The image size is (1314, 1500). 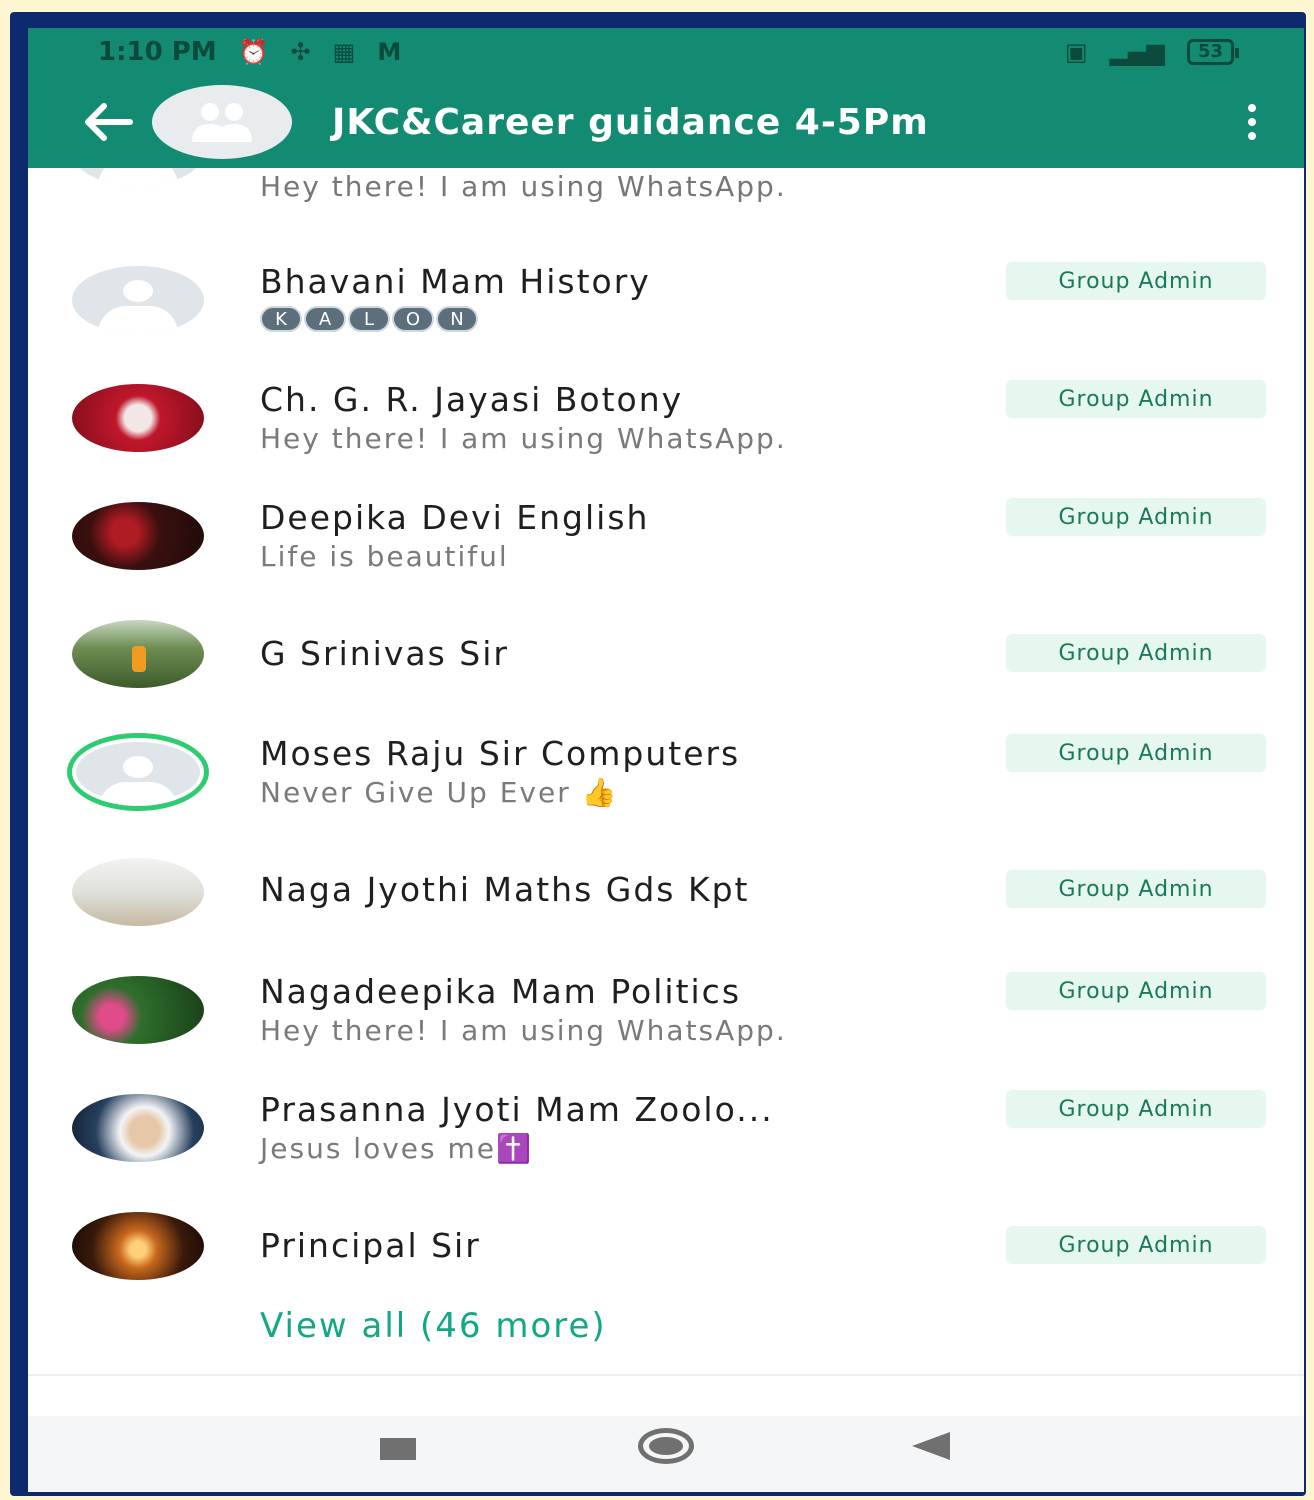 I want to click on kalon-letter: L, so click(x=369, y=319).